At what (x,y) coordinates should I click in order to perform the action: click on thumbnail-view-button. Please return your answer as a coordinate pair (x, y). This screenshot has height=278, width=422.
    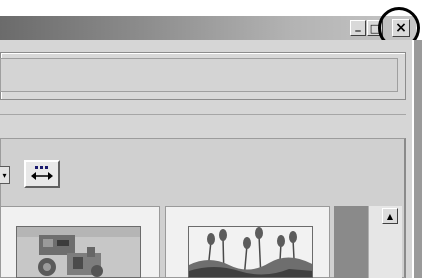
    Looking at the image, I should click on (42, 174).